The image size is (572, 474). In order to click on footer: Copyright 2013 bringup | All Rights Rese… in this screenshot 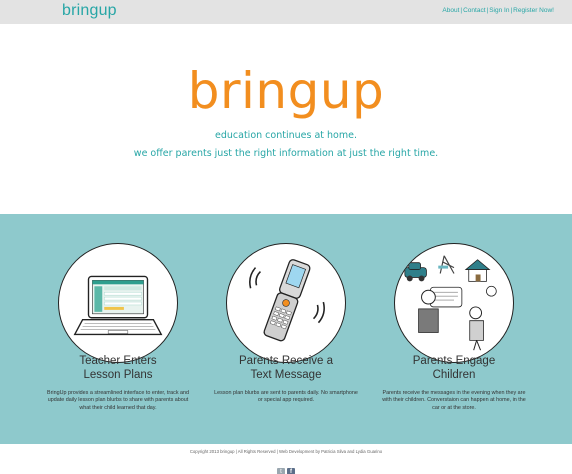, I will do `click(286, 459)`.